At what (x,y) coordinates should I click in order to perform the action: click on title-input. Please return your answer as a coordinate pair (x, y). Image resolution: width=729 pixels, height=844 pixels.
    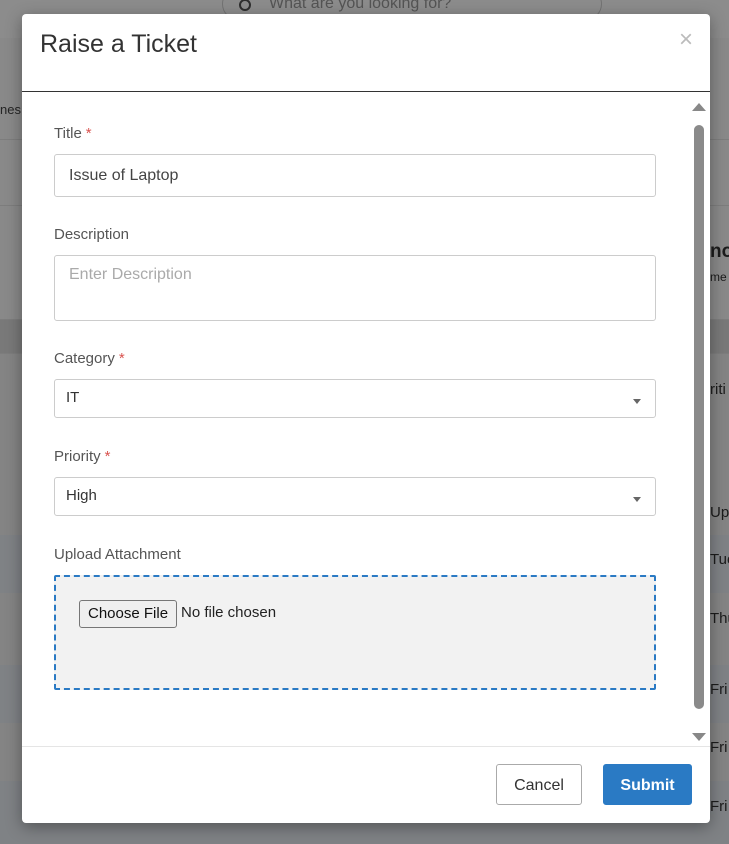
    Looking at the image, I should click on (355, 175).